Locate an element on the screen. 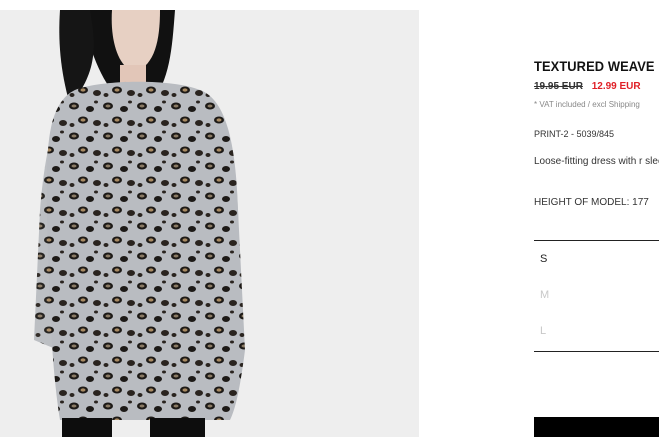 This screenshot has width=659, height=437. size-option-s: S is located at coordinates (596, 259).